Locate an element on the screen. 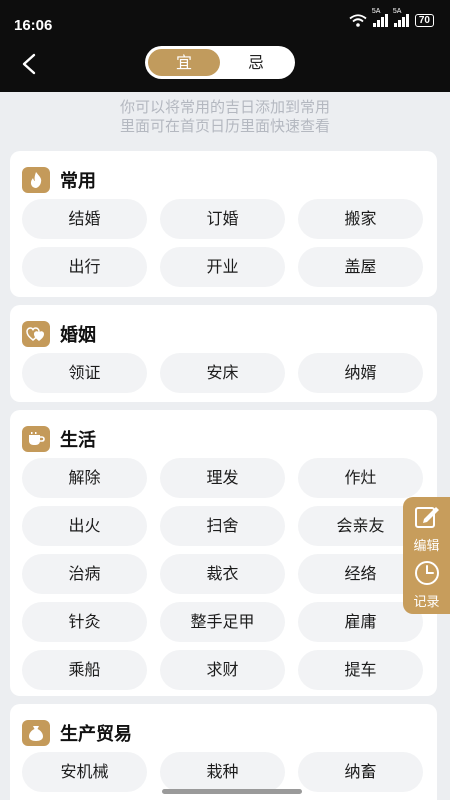 The image size is (450, 800). status-time: 16:06 is located at coordinates (33, 25).